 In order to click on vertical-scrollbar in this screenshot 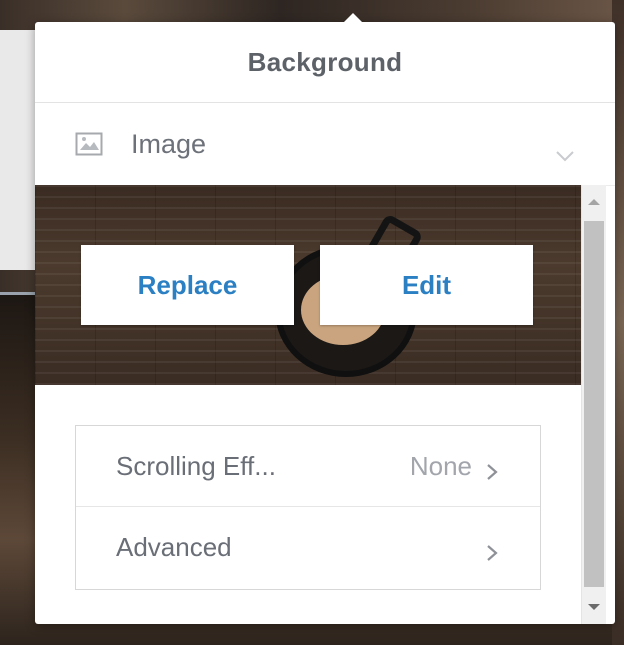, I will do `click(593, 404)`.